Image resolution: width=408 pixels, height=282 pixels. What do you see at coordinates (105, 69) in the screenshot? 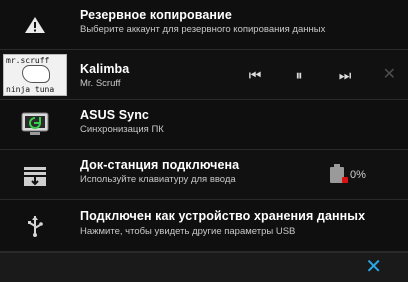
I see `media-title: Kalimba` at bounding box center [105, 69].